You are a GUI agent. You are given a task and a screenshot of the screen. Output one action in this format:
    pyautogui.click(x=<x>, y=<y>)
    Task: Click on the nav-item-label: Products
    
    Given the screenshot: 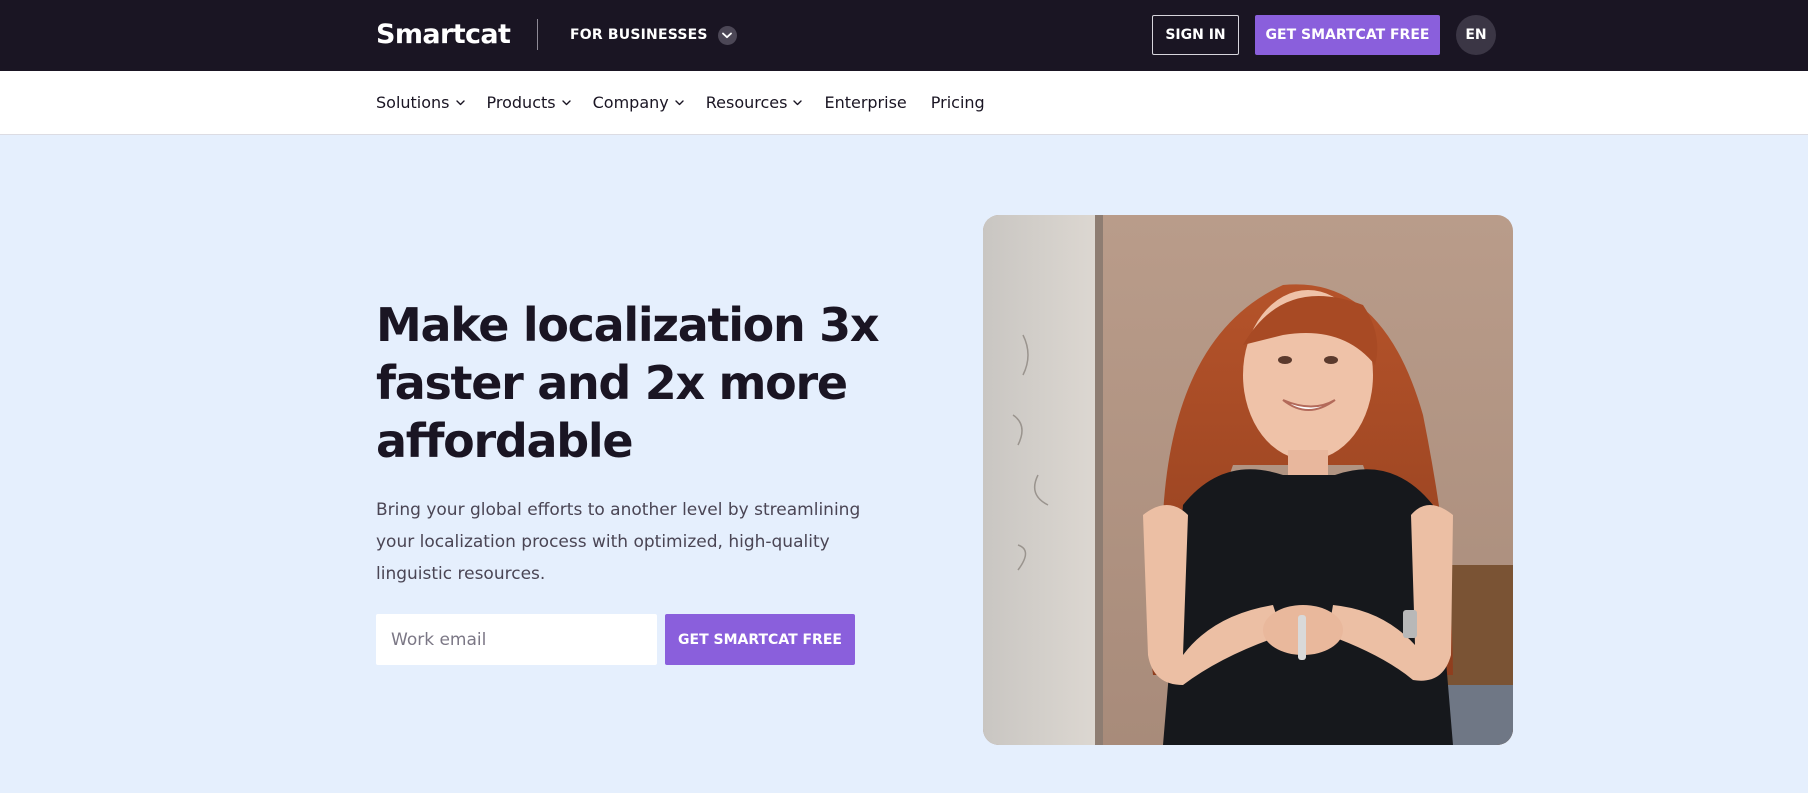 What is the action you would take?
    pyautogui.click(x=521, y=102)
    